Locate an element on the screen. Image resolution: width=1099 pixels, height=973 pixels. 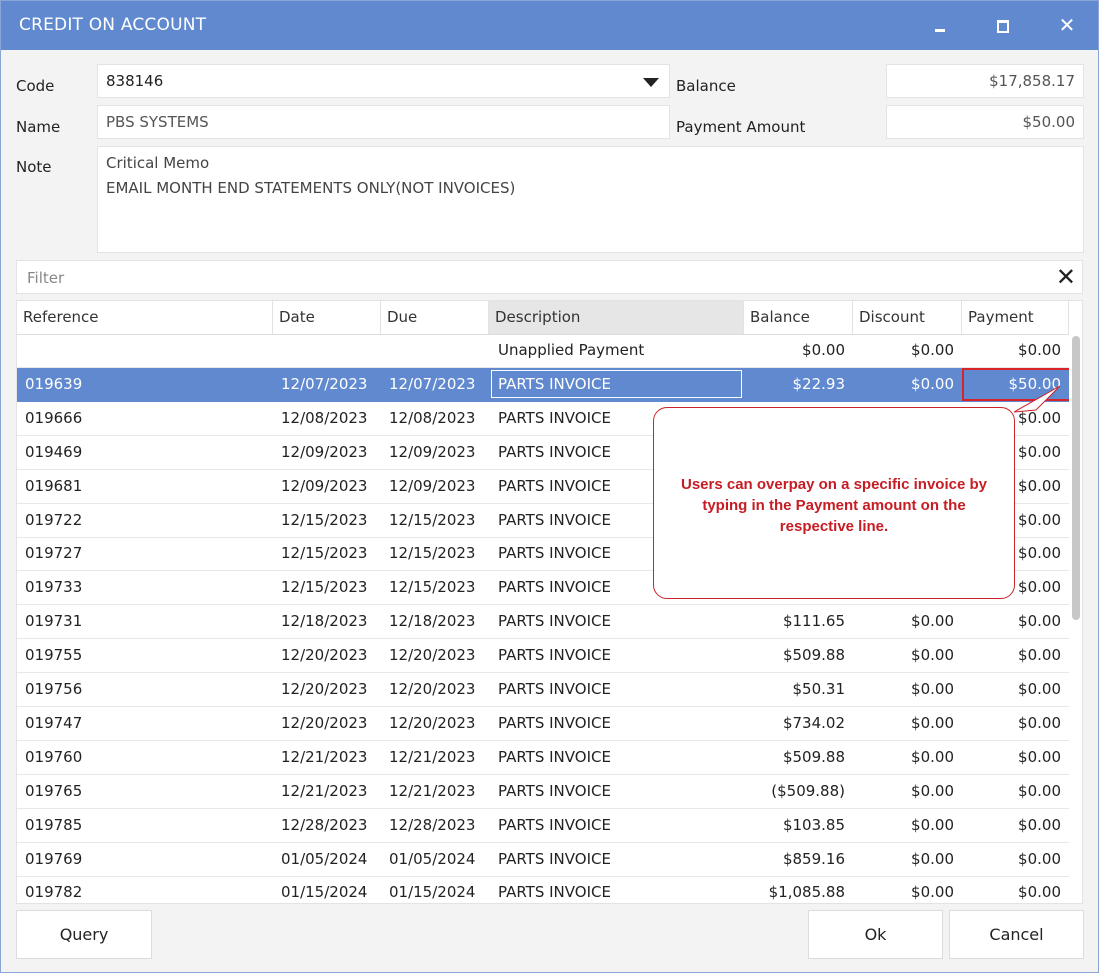
cell-reference: 019639 is located at coordinates (54, 383).